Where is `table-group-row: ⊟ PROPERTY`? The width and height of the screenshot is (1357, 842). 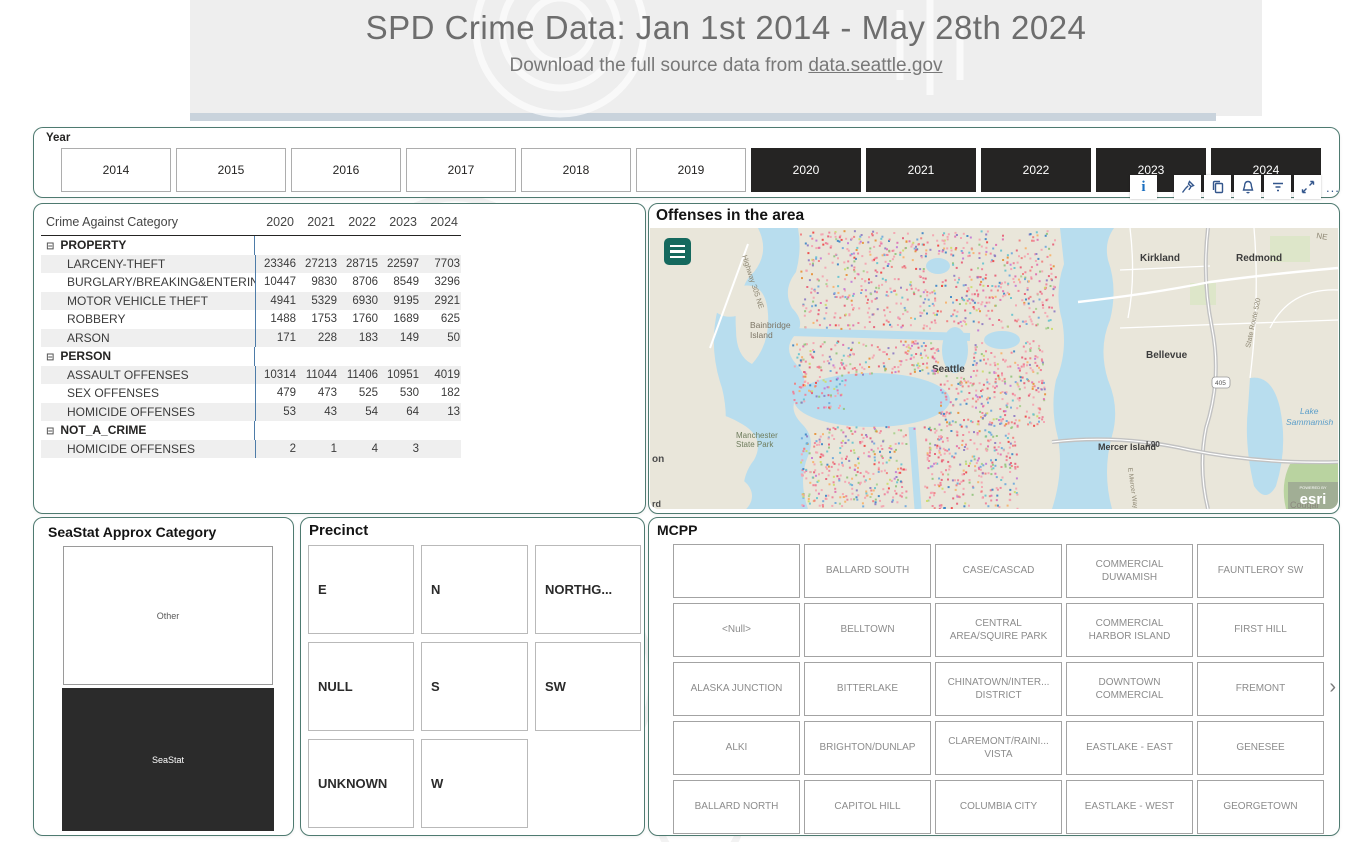
table-group-row: ⊟ PROPERTY is located at coordinates (251, 245).